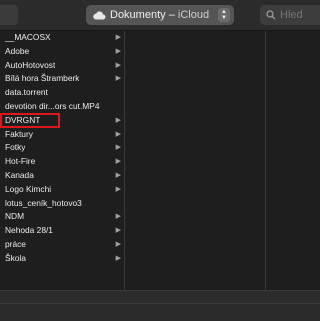  I want to click on item-label: Bílá hora Štramberk, so click(42, 78).